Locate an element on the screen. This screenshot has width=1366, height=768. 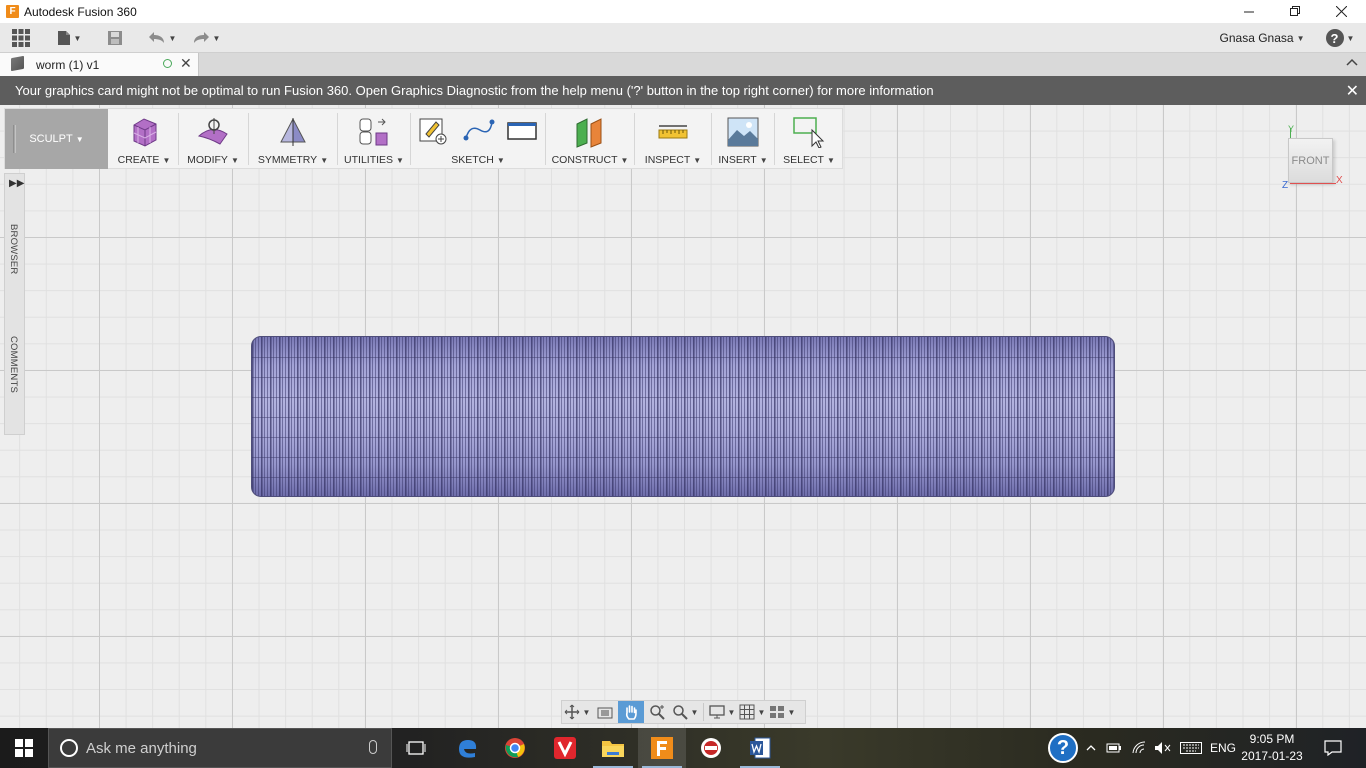
grid-settings-button: ▼ is located at coordinates (752, 712).